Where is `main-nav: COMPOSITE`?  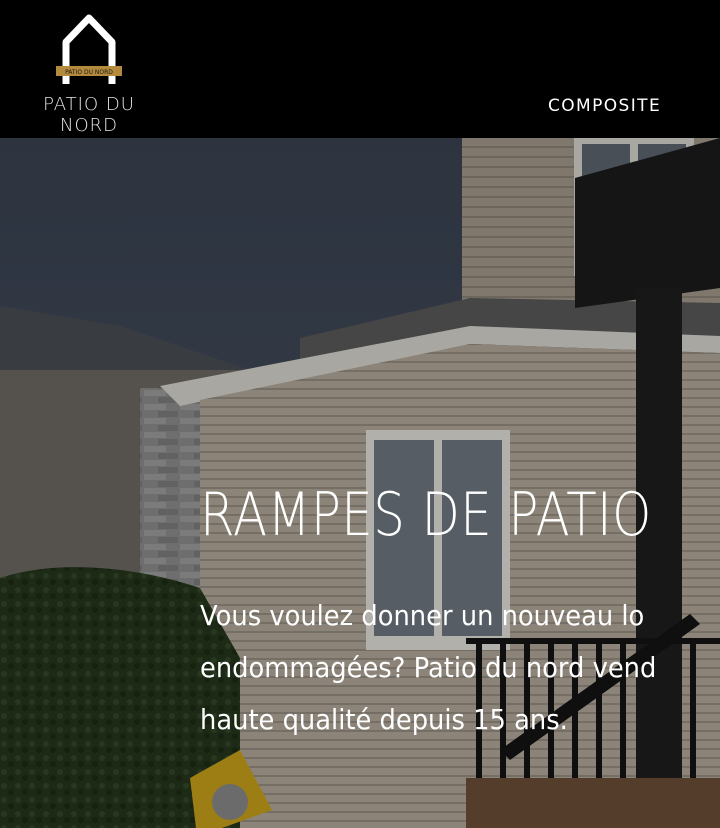
main-nav: COMPOSITE is located at coordinates (604, 106).